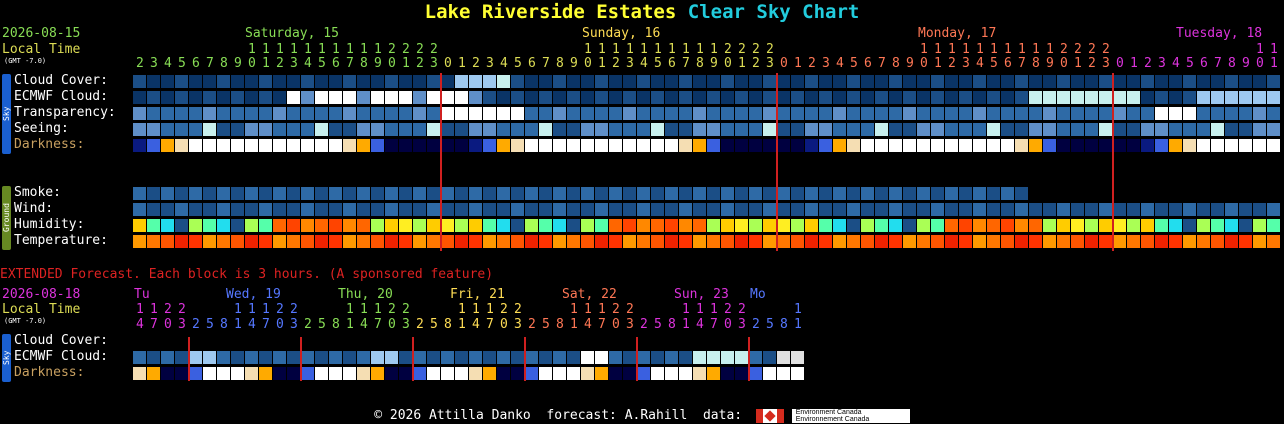  Describe the element at coordinates (65, 113) in the screenshot. I see `transparency-label: Transparency:` at that location.